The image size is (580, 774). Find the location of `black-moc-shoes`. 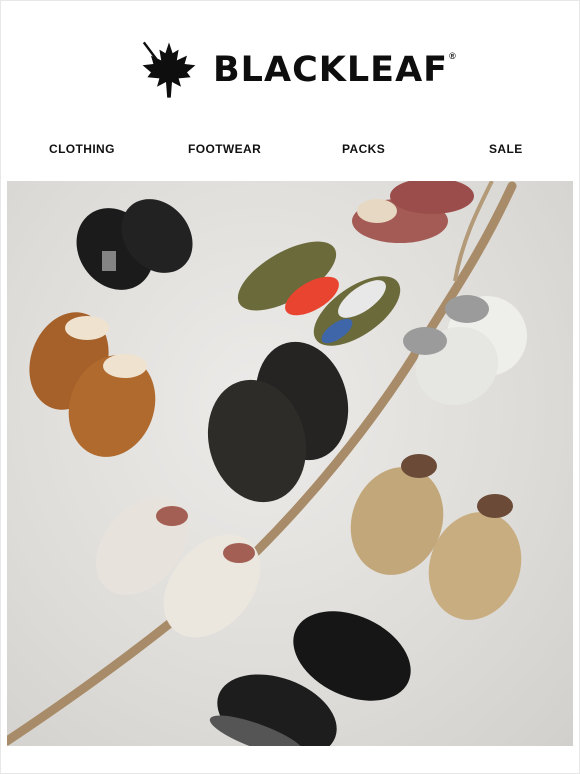

black-moc-shoes is located at coordinates (134, 244).